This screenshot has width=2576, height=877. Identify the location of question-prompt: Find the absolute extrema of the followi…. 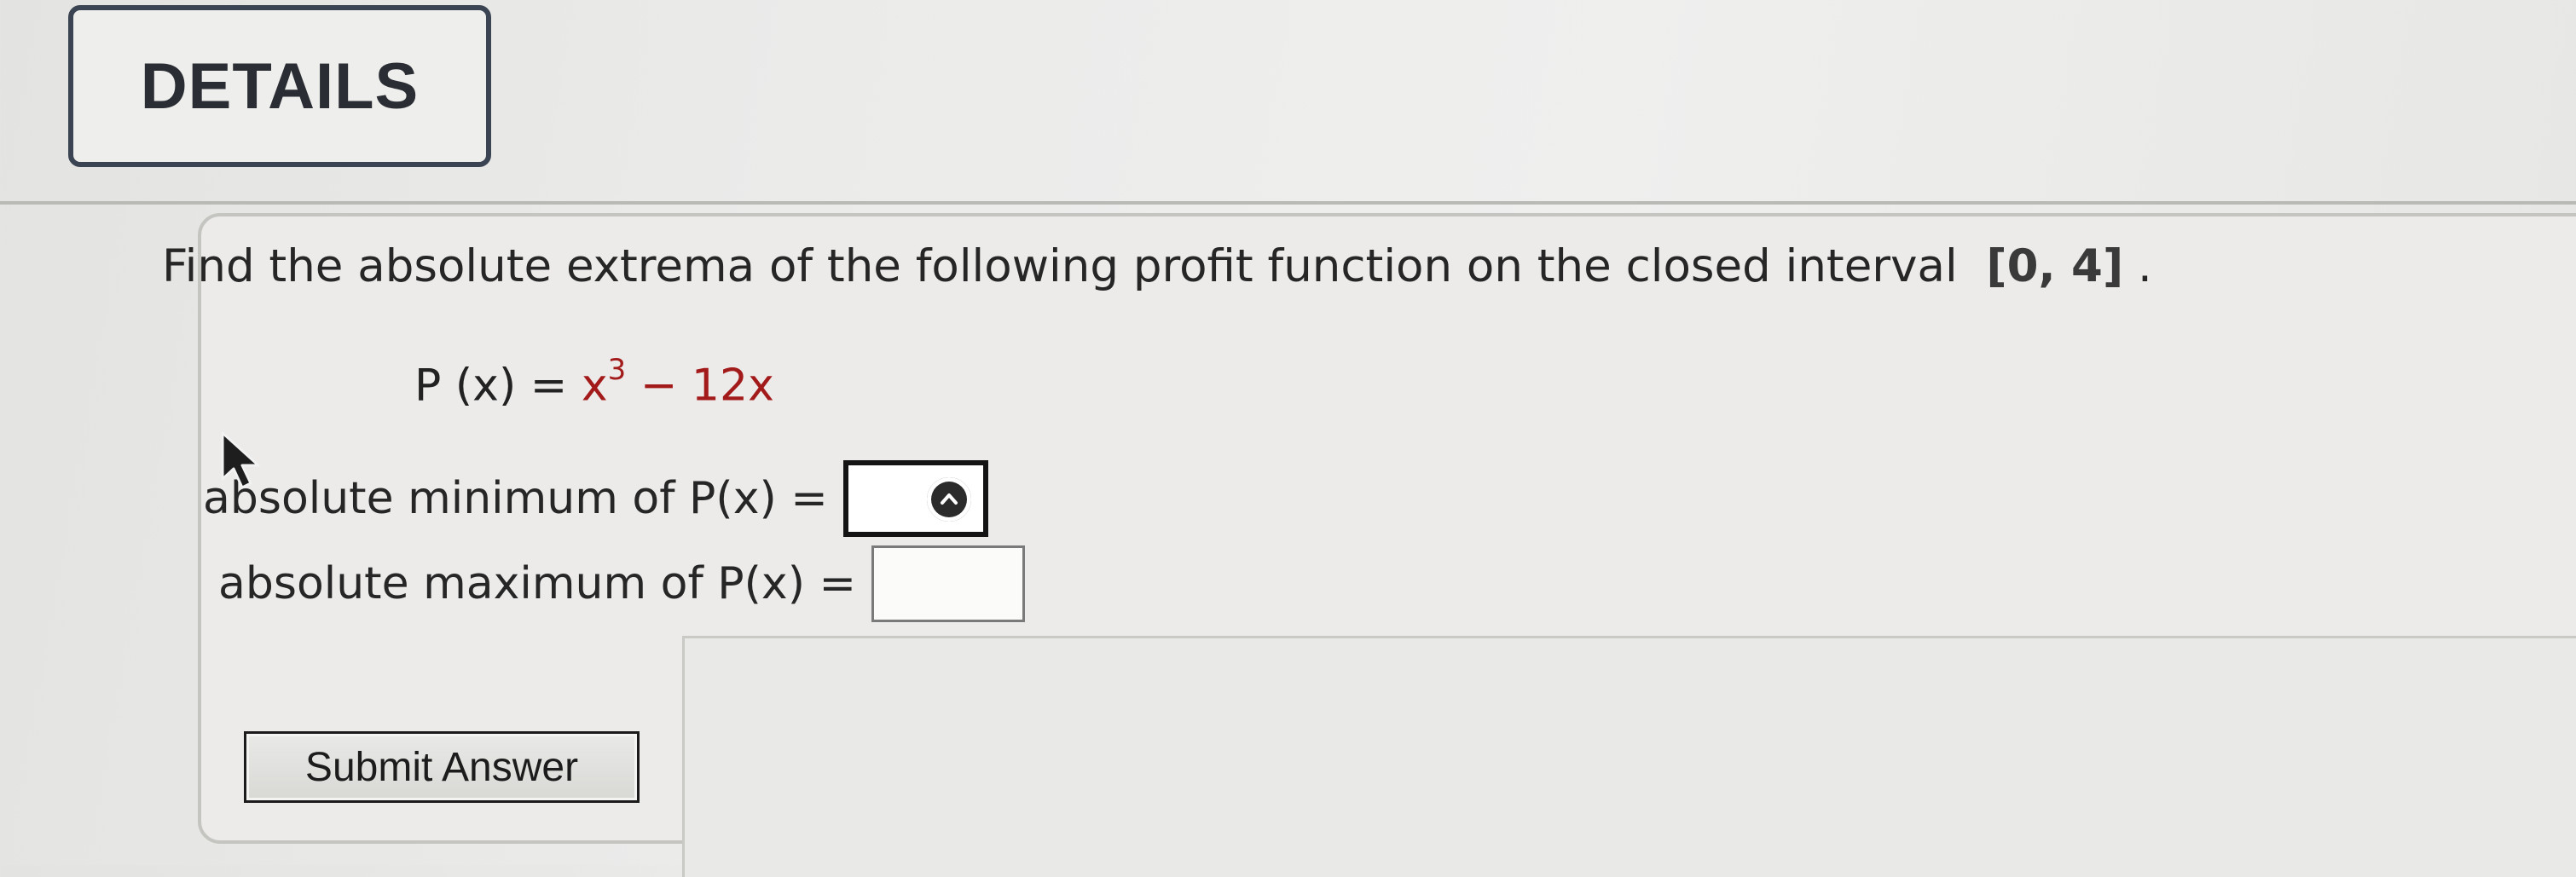
(1060, 266).